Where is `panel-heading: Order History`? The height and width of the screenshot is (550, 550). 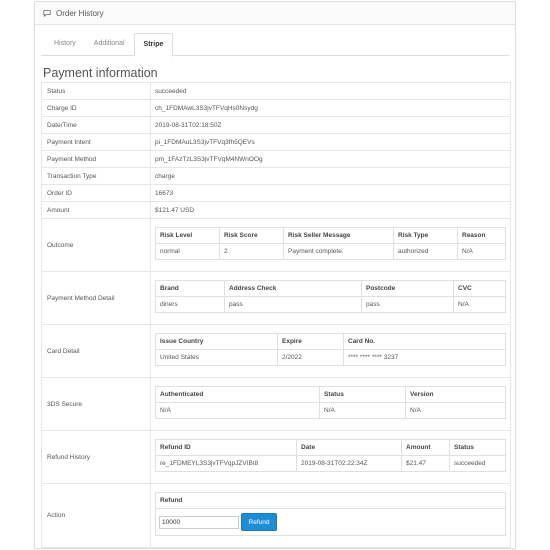 panel-heading: Order History is located at coordinates (275, 13).